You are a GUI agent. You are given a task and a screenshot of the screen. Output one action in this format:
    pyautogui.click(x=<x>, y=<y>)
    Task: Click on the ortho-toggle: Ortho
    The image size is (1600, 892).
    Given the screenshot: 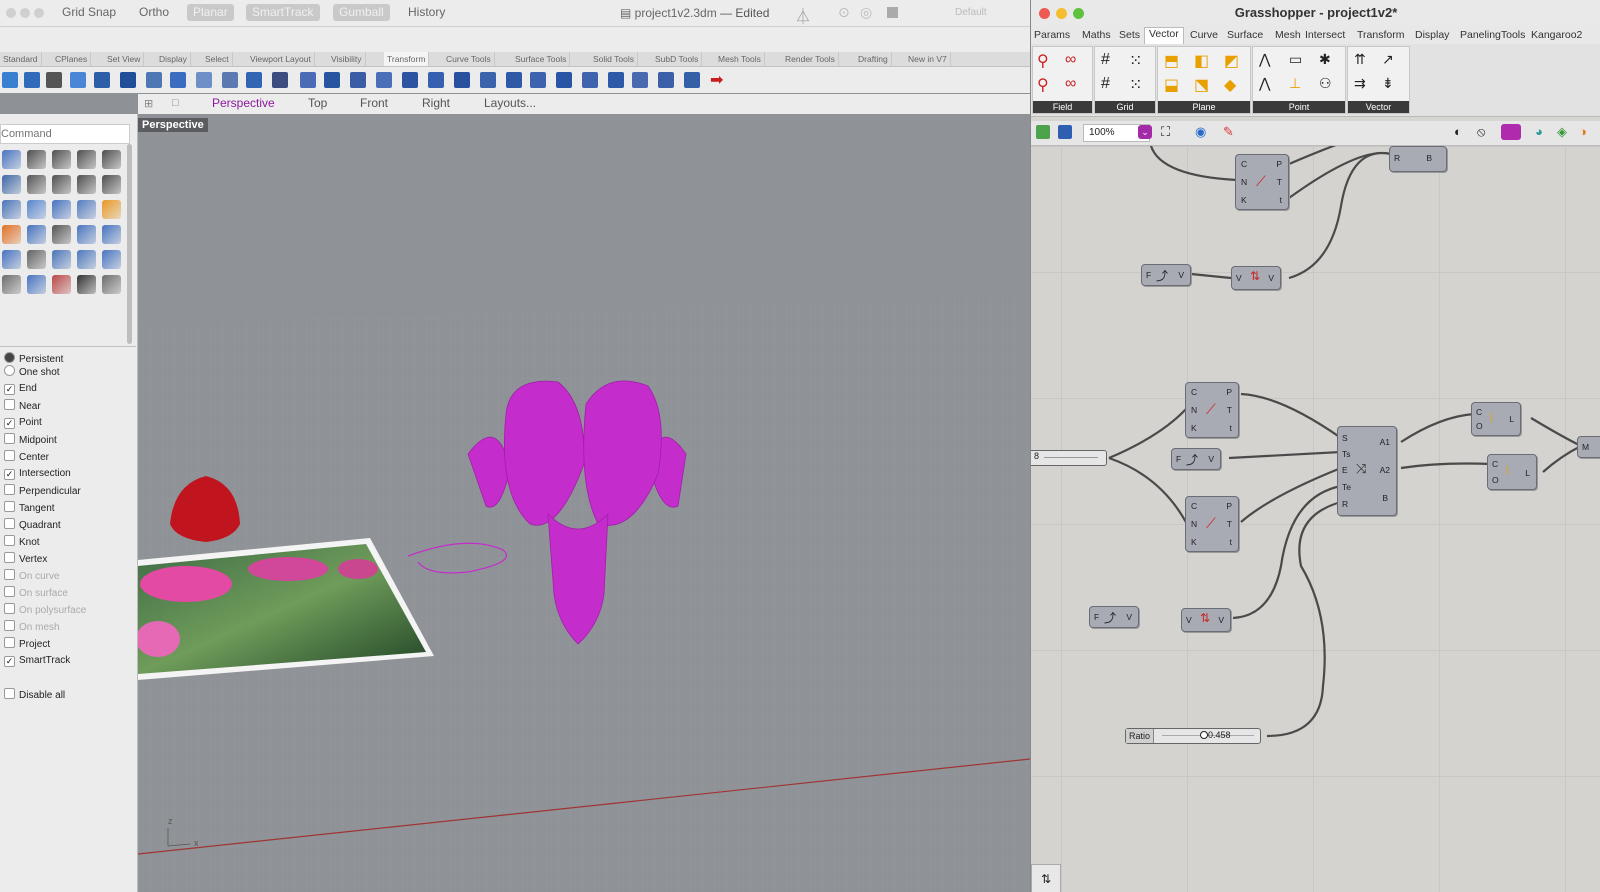 What is the action you would take?
    pyautogui.click(x=154, y=12)
    